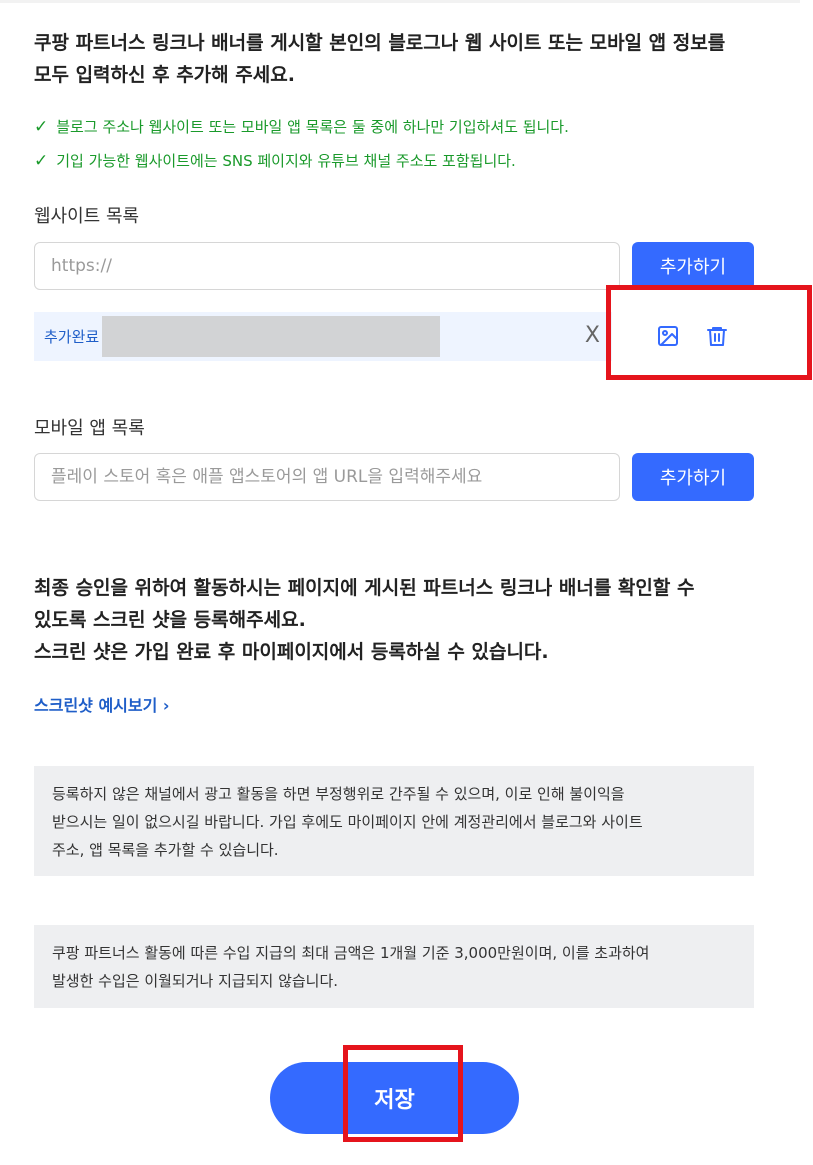 The image size is (813, 1165). I want to click on mobile-app-add-button: 추가하기, so click(693, 477).